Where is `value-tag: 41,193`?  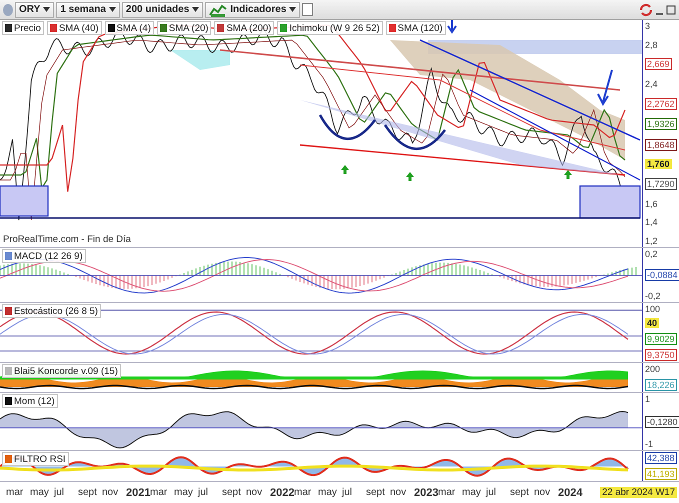
value-tag: 41,193 is located at coordinates (661, 474).